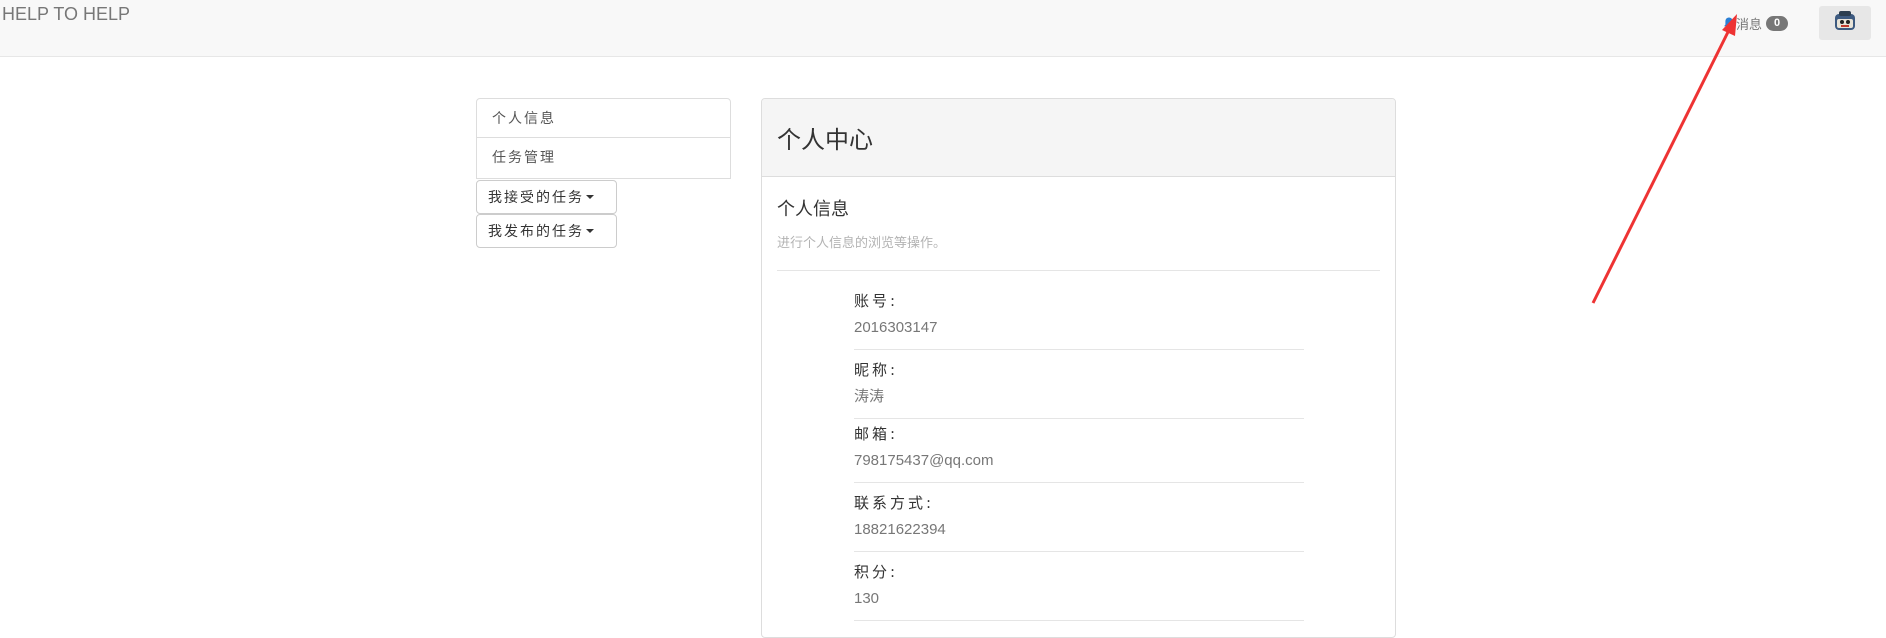  I want to click on sidebar-item-profile: 个人信息, so click(603, 118).